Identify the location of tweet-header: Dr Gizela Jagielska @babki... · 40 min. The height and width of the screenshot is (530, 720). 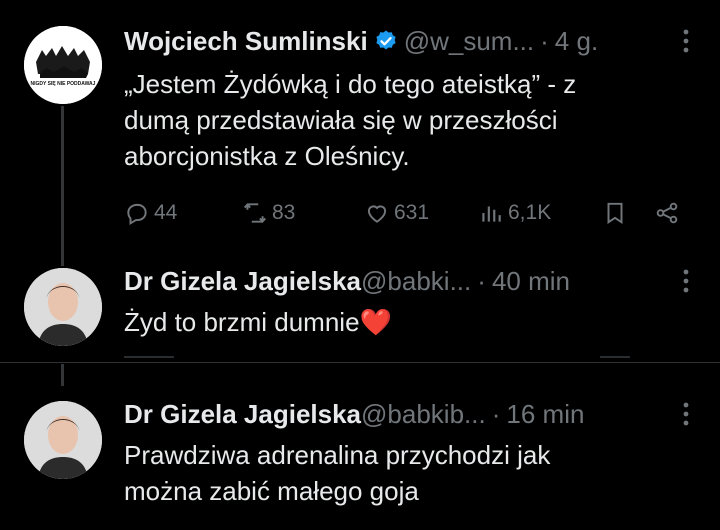
(412, 281).